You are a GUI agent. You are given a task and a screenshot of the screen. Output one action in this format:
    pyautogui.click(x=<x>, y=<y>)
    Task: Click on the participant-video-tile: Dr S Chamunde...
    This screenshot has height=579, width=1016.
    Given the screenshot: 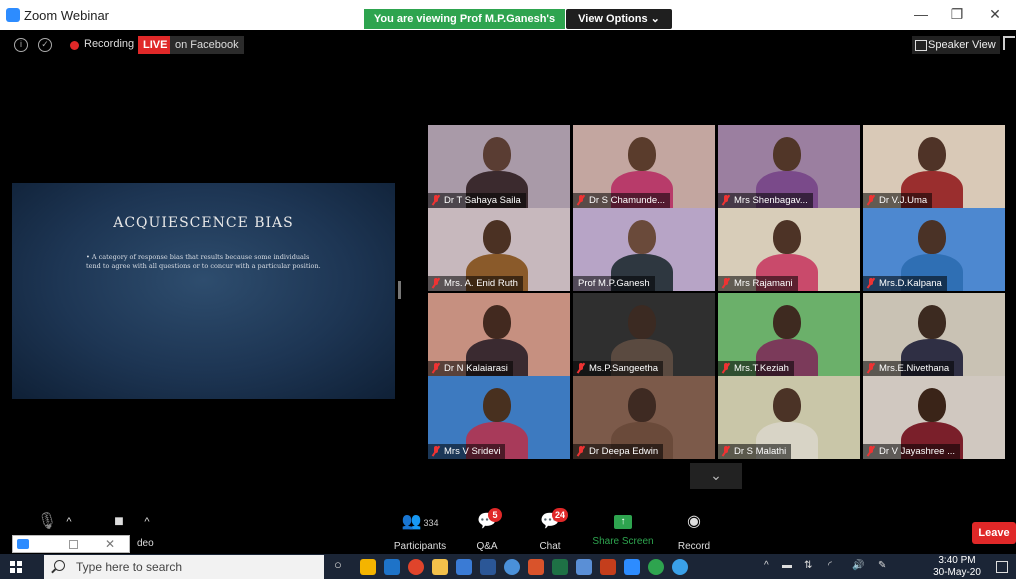 What is the action you would take?
    pyautogui.click(x=644, y=166)
    